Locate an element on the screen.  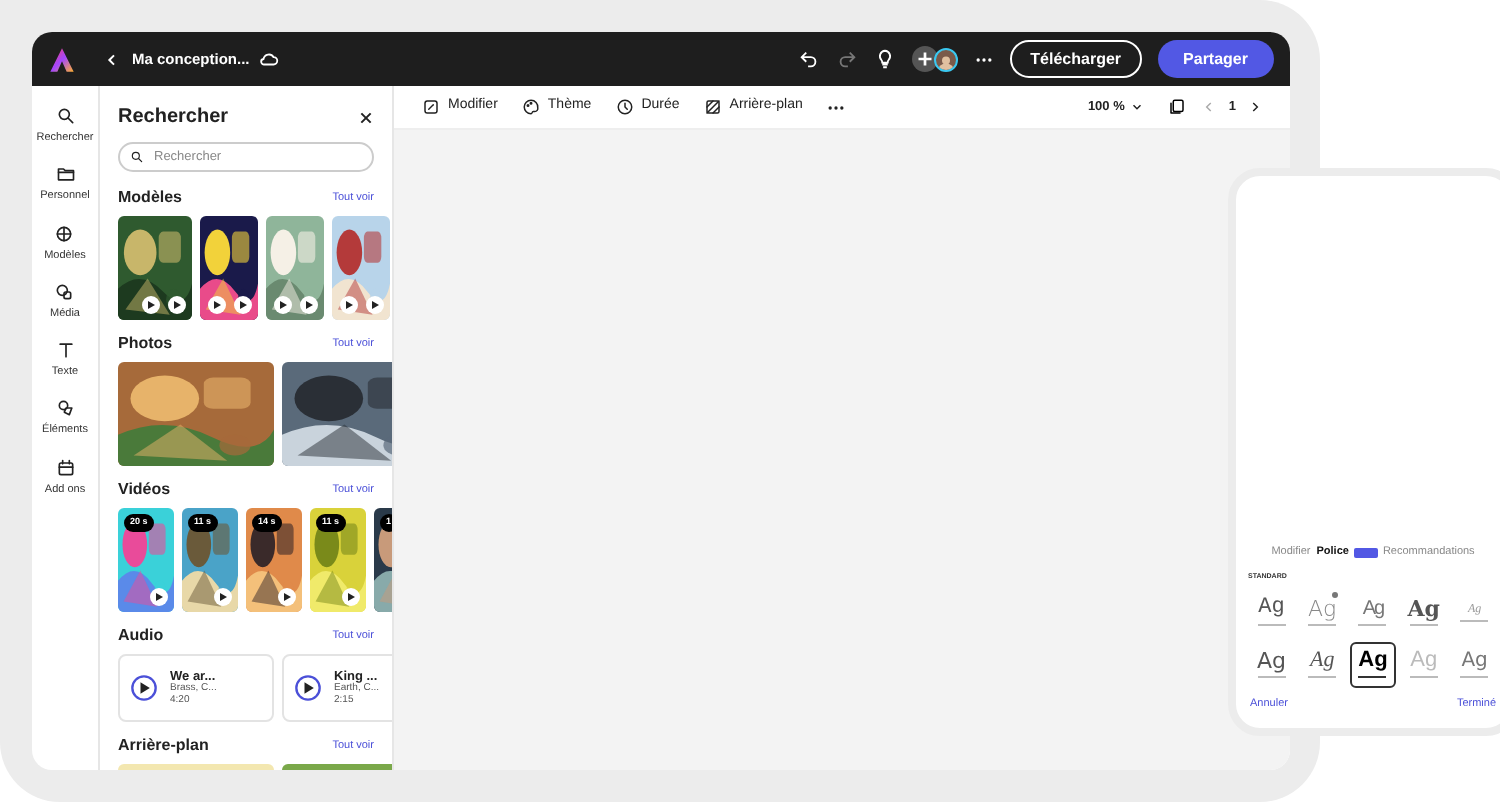
section-title: Modèles is located at coordinates (150, 198).